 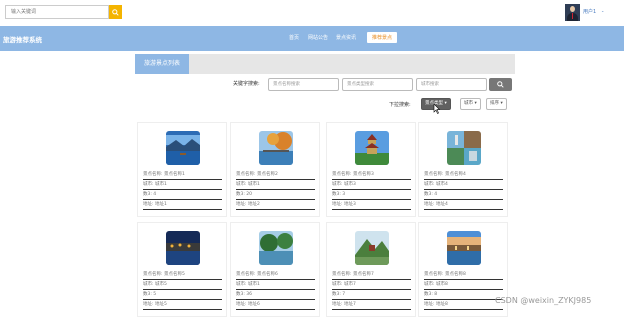 What do you see at coordinates (436, 109) in the screenshot?
I see `mouse-cursor-icon` at bounding box center [436, 109].